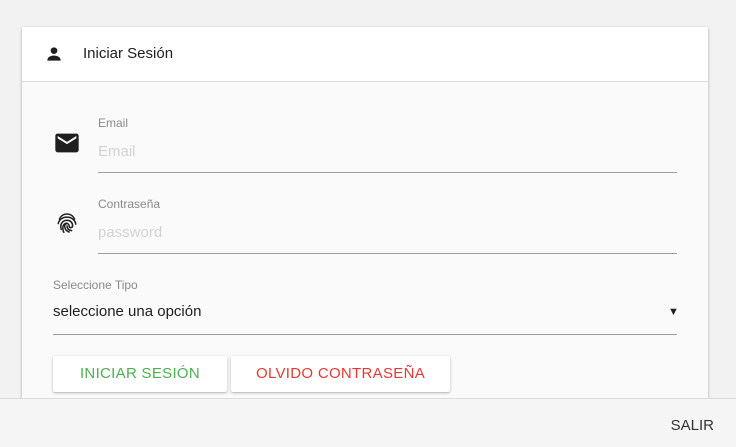  I want to click on type-select-value: seleccione una opción, so click(127, 311).